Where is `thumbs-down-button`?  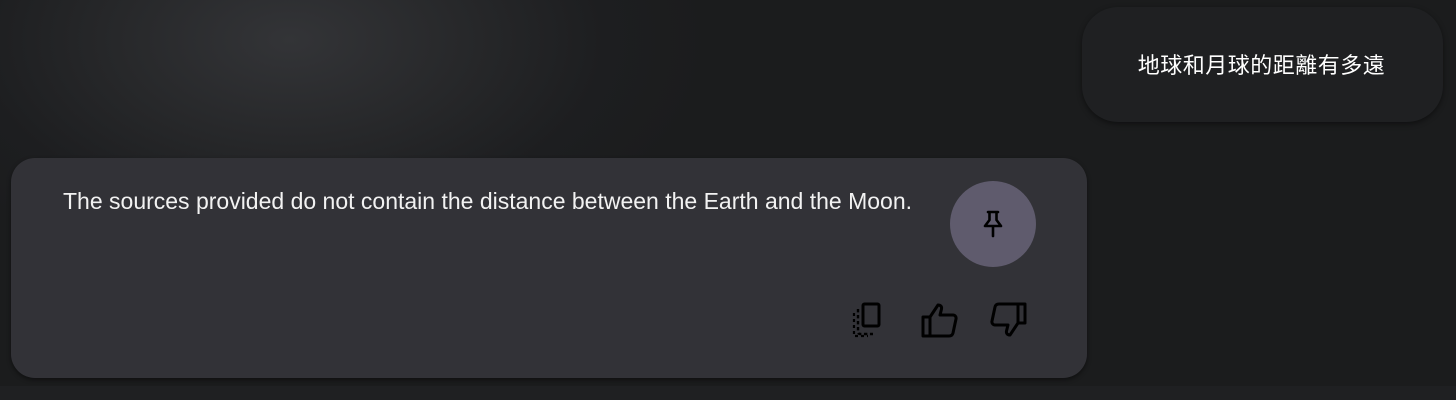 thumbs-down-button is located at coordinates (1009, 320).